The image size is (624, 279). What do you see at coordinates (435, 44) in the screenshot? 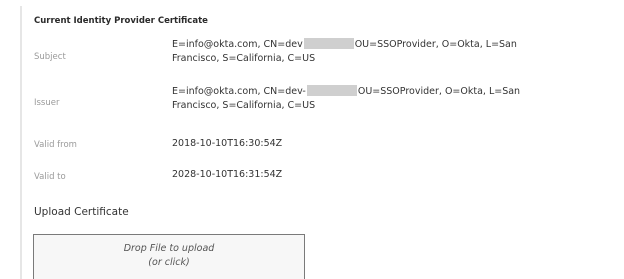
I see `subject-value-line1-end: OU=SSOProvider, O=Okta, L=San` at bounding box center [435, 44].